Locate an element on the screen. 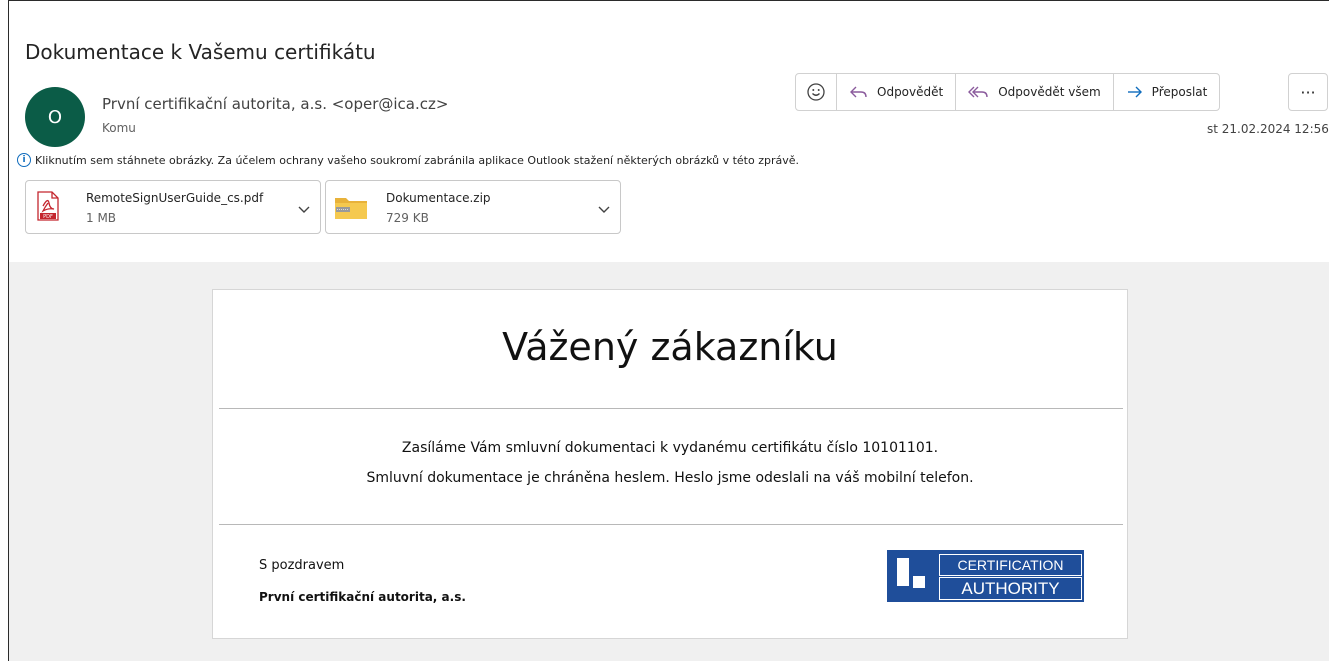 The width and height of the screenshot is (1329, 661). reply-icon is located at coordinates (859, 92).